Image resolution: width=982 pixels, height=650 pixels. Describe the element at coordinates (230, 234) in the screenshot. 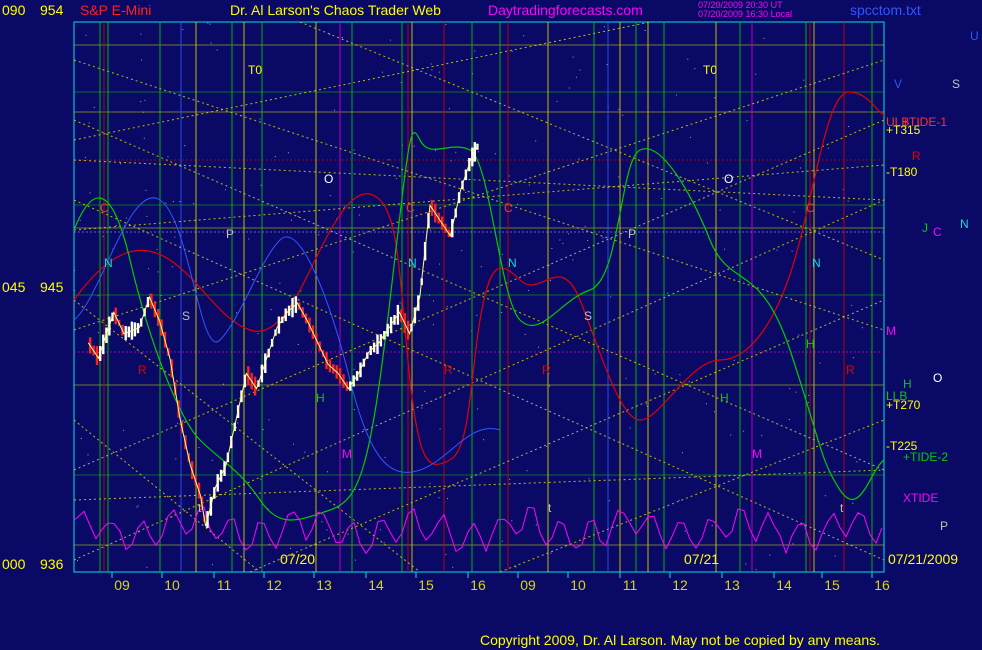

I see `chart-marker-label: P` at that location.